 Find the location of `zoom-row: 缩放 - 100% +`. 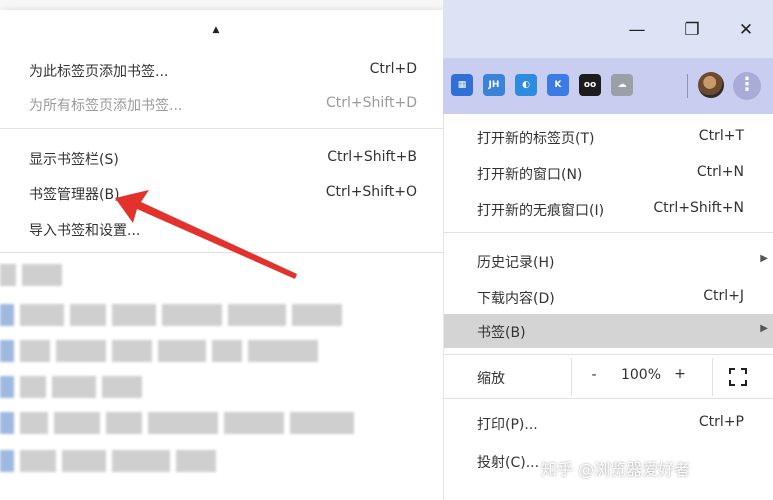

zoom-row: 缩放 - 100% + is located at coordinates (608, 377).